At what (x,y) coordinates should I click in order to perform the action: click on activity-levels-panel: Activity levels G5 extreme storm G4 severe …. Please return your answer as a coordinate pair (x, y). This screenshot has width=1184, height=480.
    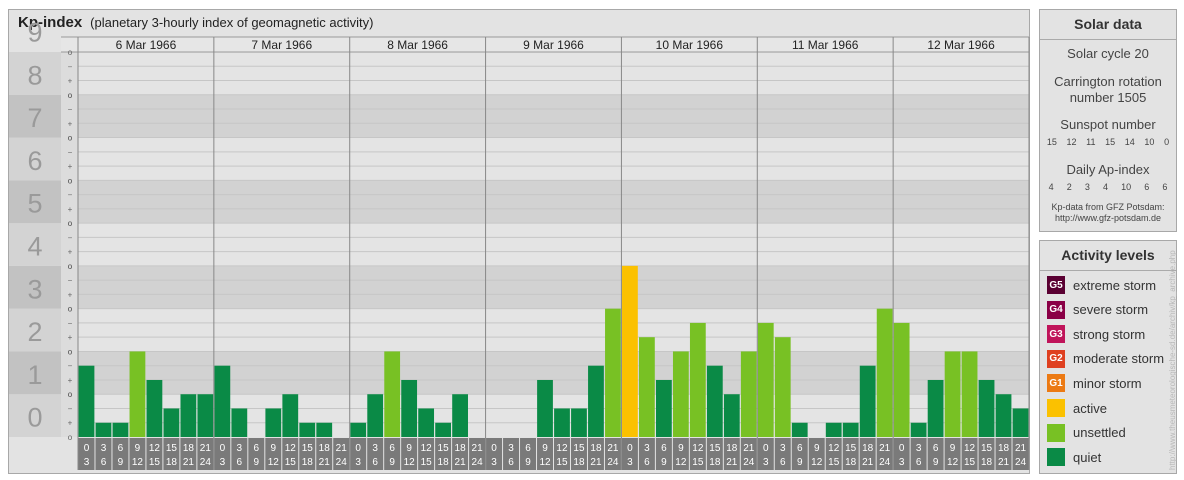
    Looking at the image, I should click on (1108, 357).